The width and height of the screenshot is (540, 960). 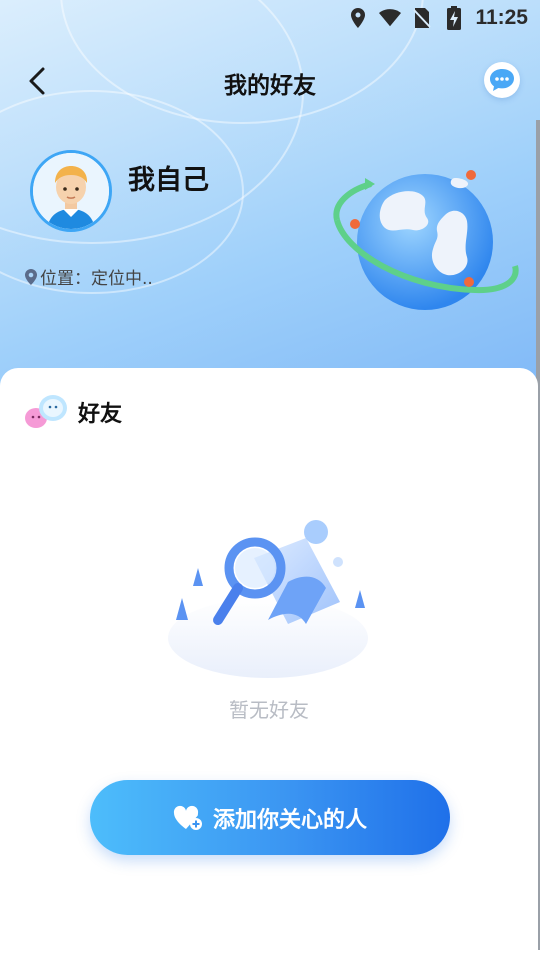 I want to click on globe-illustration, so click(x=426, y=240).